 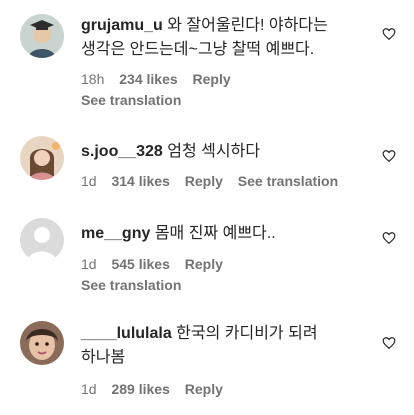 I want to click on comment-body: ____lululala 한국의 카디비가 되려 하나봄, so click(x=231, y=346).